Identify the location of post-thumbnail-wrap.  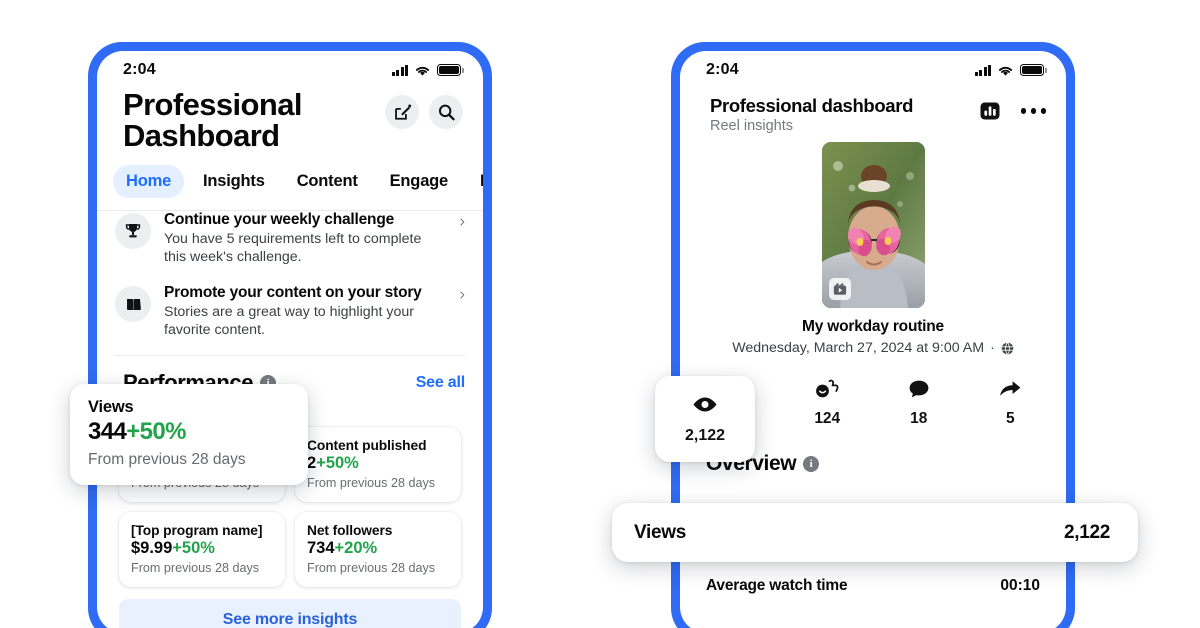
(873, 221).